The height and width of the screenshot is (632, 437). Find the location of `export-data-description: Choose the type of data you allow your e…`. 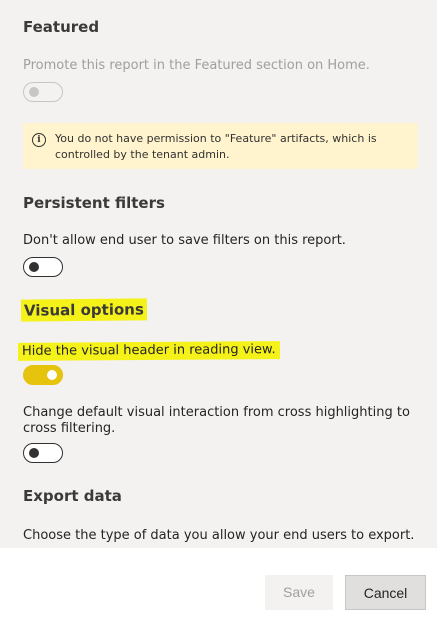

export-data-description: Choose the type of data you allow your e… is located at coordinates (219, 535).